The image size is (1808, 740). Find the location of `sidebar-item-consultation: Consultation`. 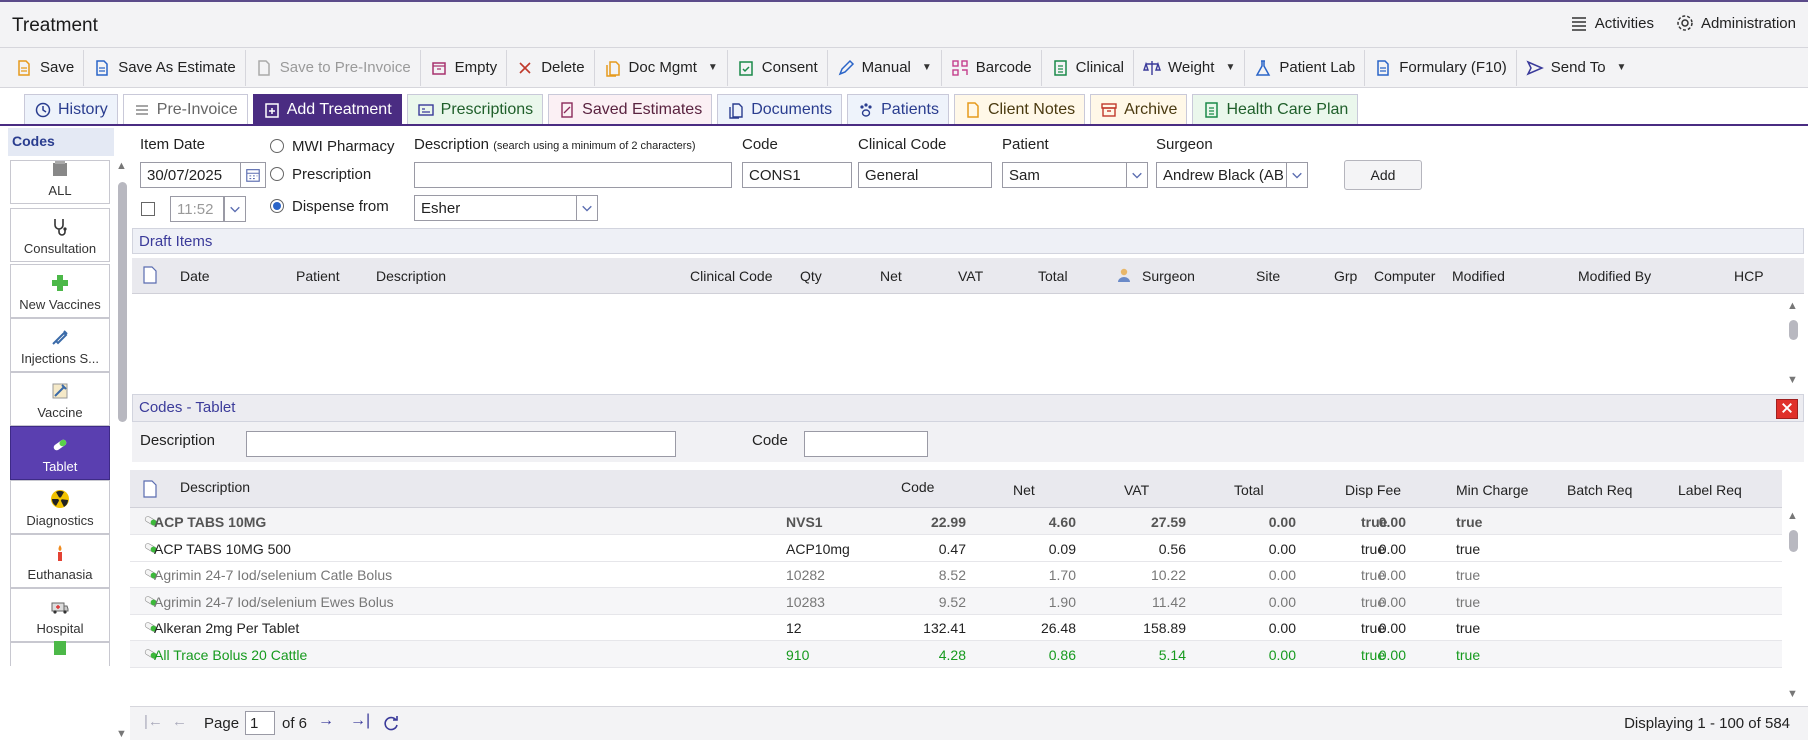

sidebar-item-consultation: Consultation is located at coordinates (60, 235).